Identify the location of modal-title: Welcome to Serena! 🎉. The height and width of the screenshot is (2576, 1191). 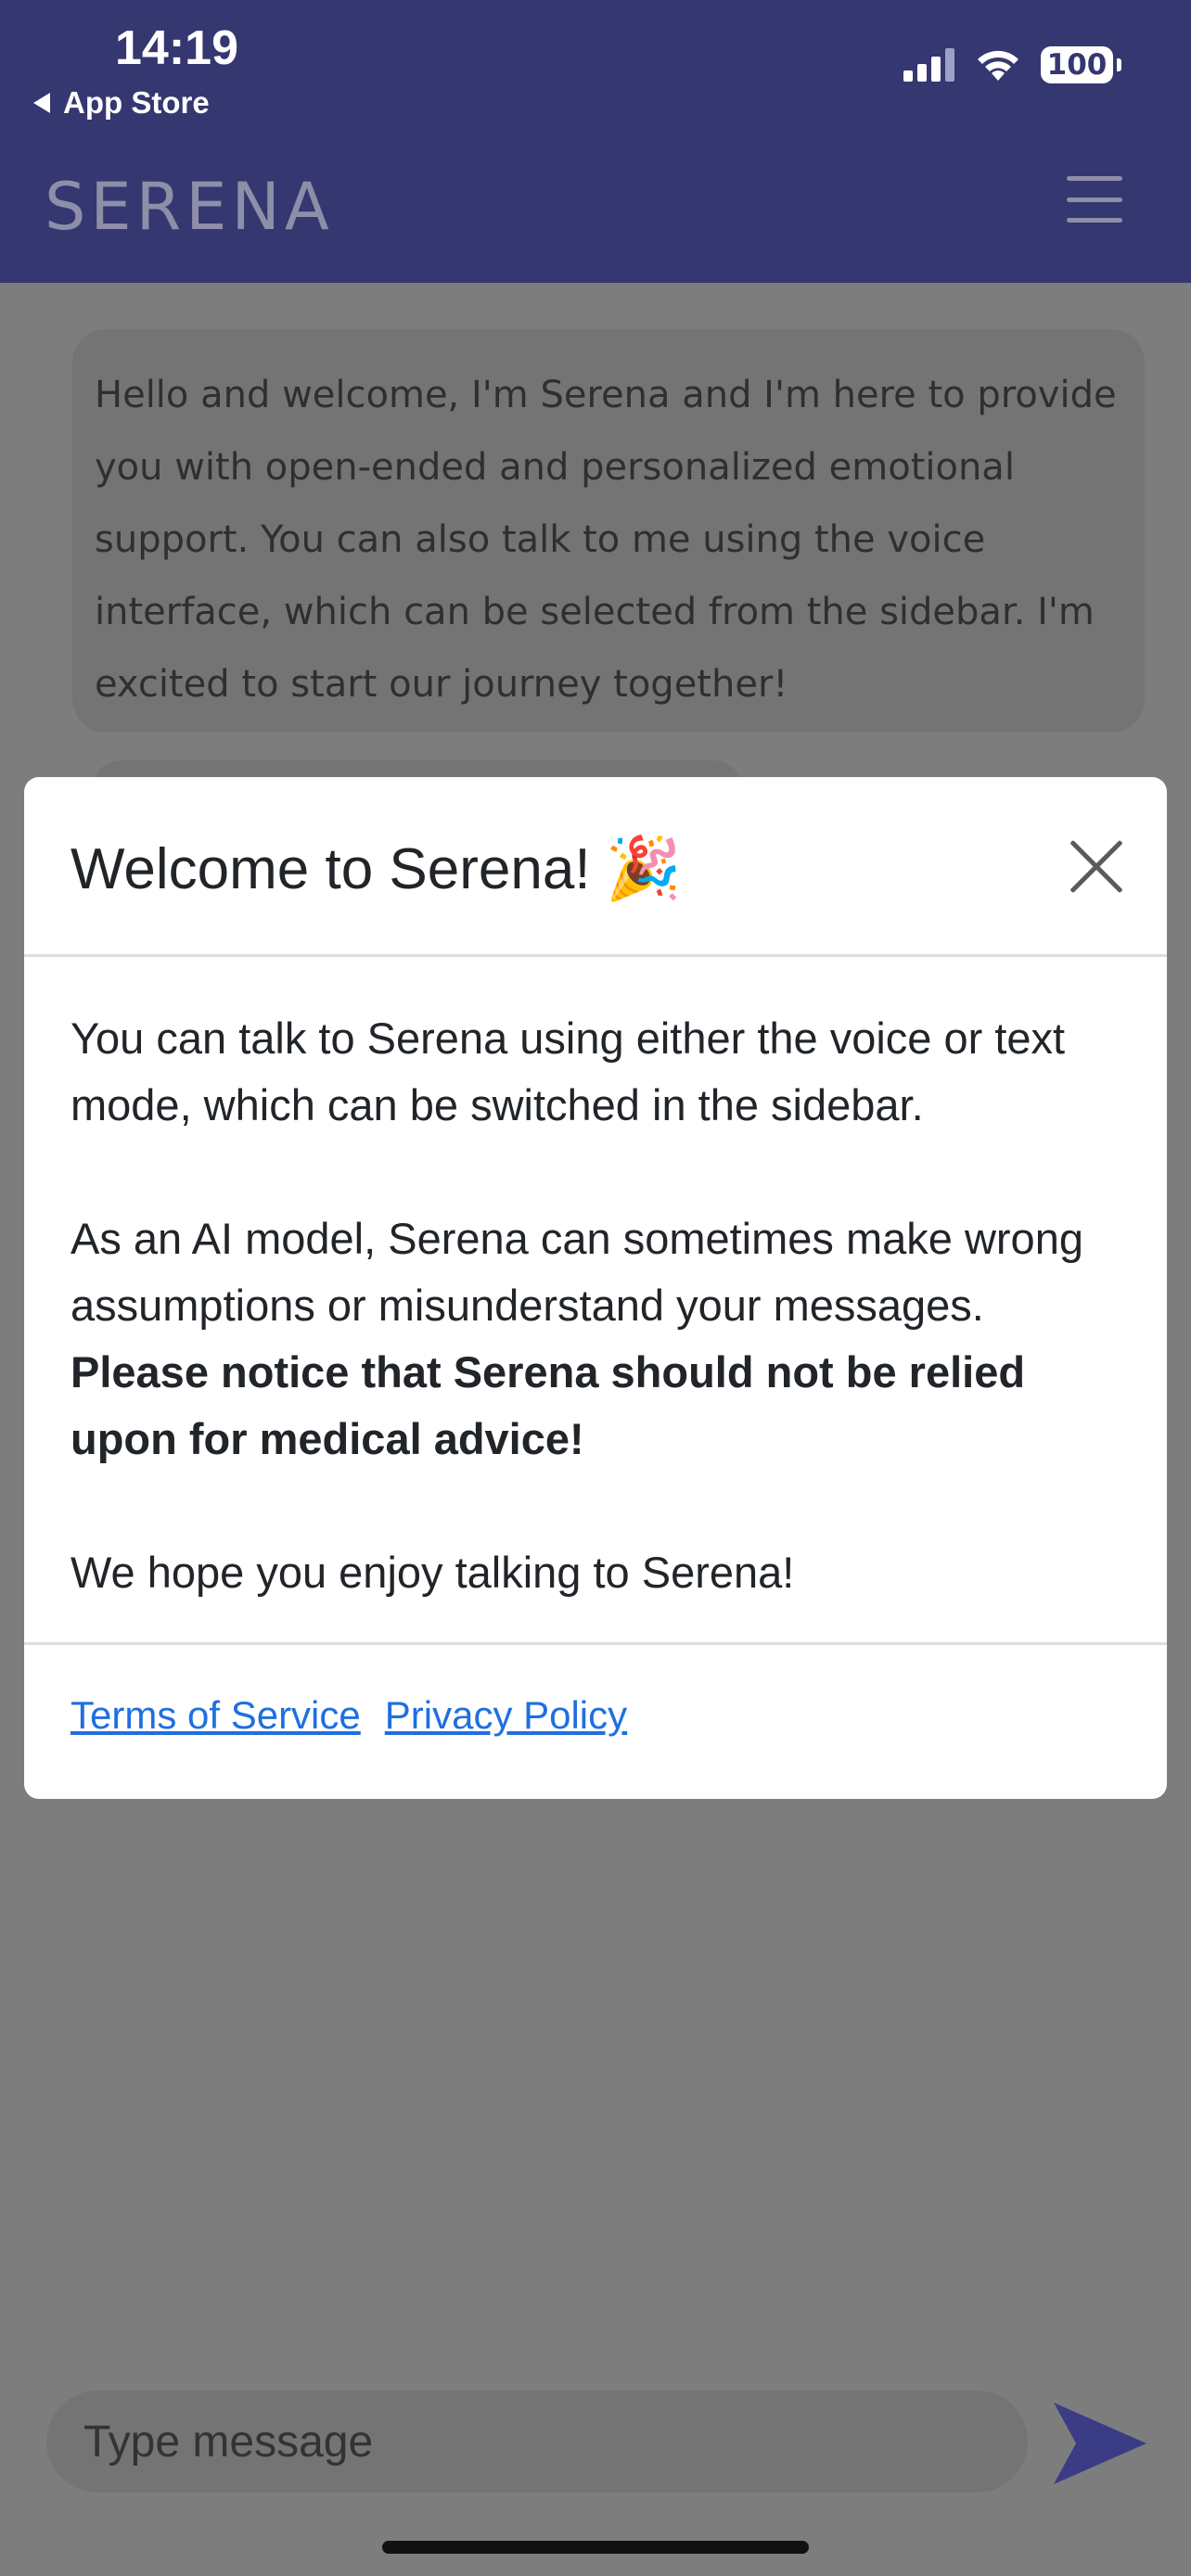
(376, 869).